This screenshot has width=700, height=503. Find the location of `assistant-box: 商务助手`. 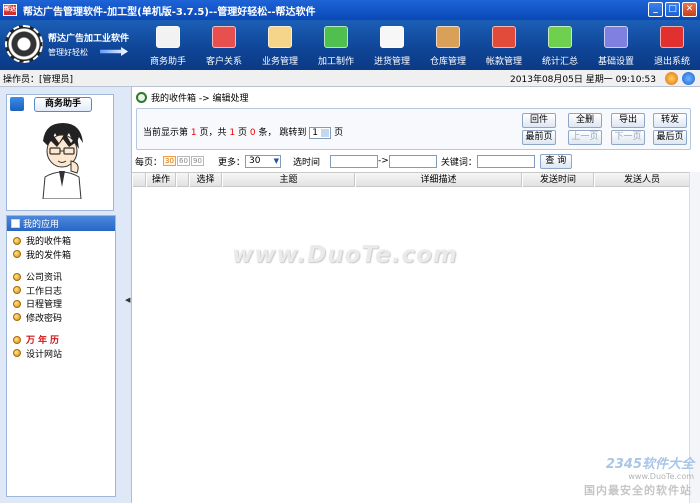

assistant-box: 商务助手 is located at coordinates (60, 152).